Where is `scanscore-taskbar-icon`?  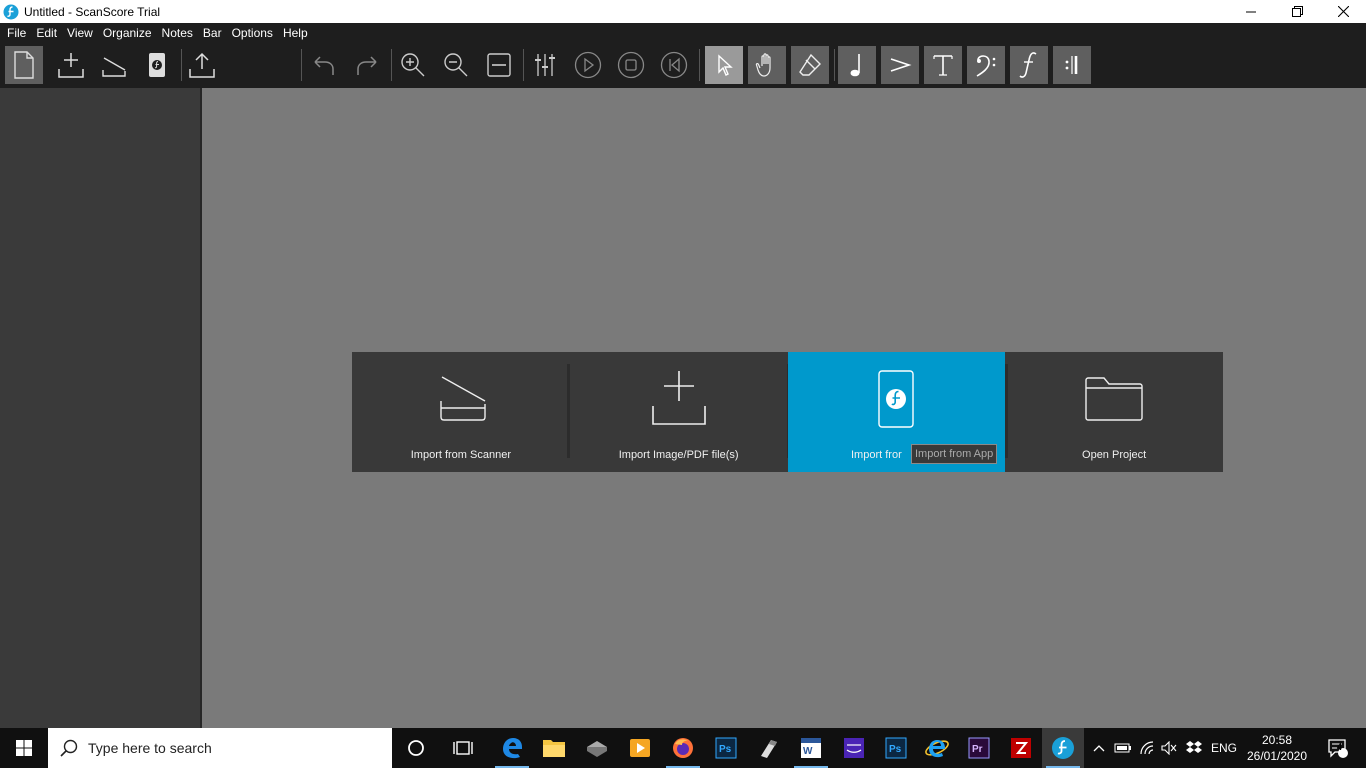 scanscore-taskbar-icon is located at coordinates (1063, 748).